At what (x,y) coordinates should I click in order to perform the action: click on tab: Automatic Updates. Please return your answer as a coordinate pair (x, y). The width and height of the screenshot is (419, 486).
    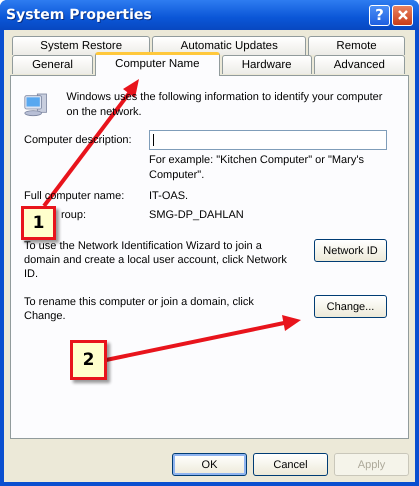
    Looking at the image, I should click on (229, 45).